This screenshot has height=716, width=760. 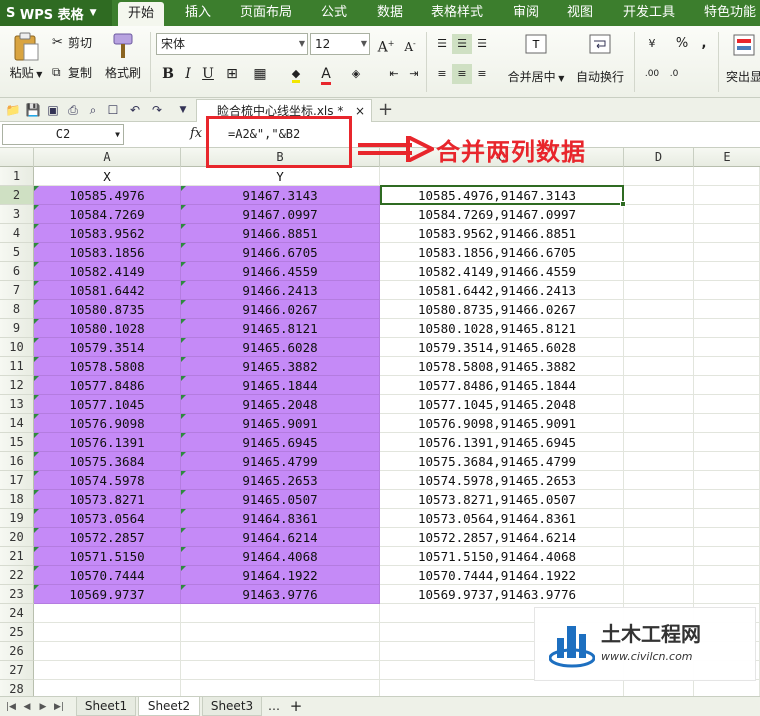 I want to click on table-cell: 10578.5808, so click(x=107, y=366).